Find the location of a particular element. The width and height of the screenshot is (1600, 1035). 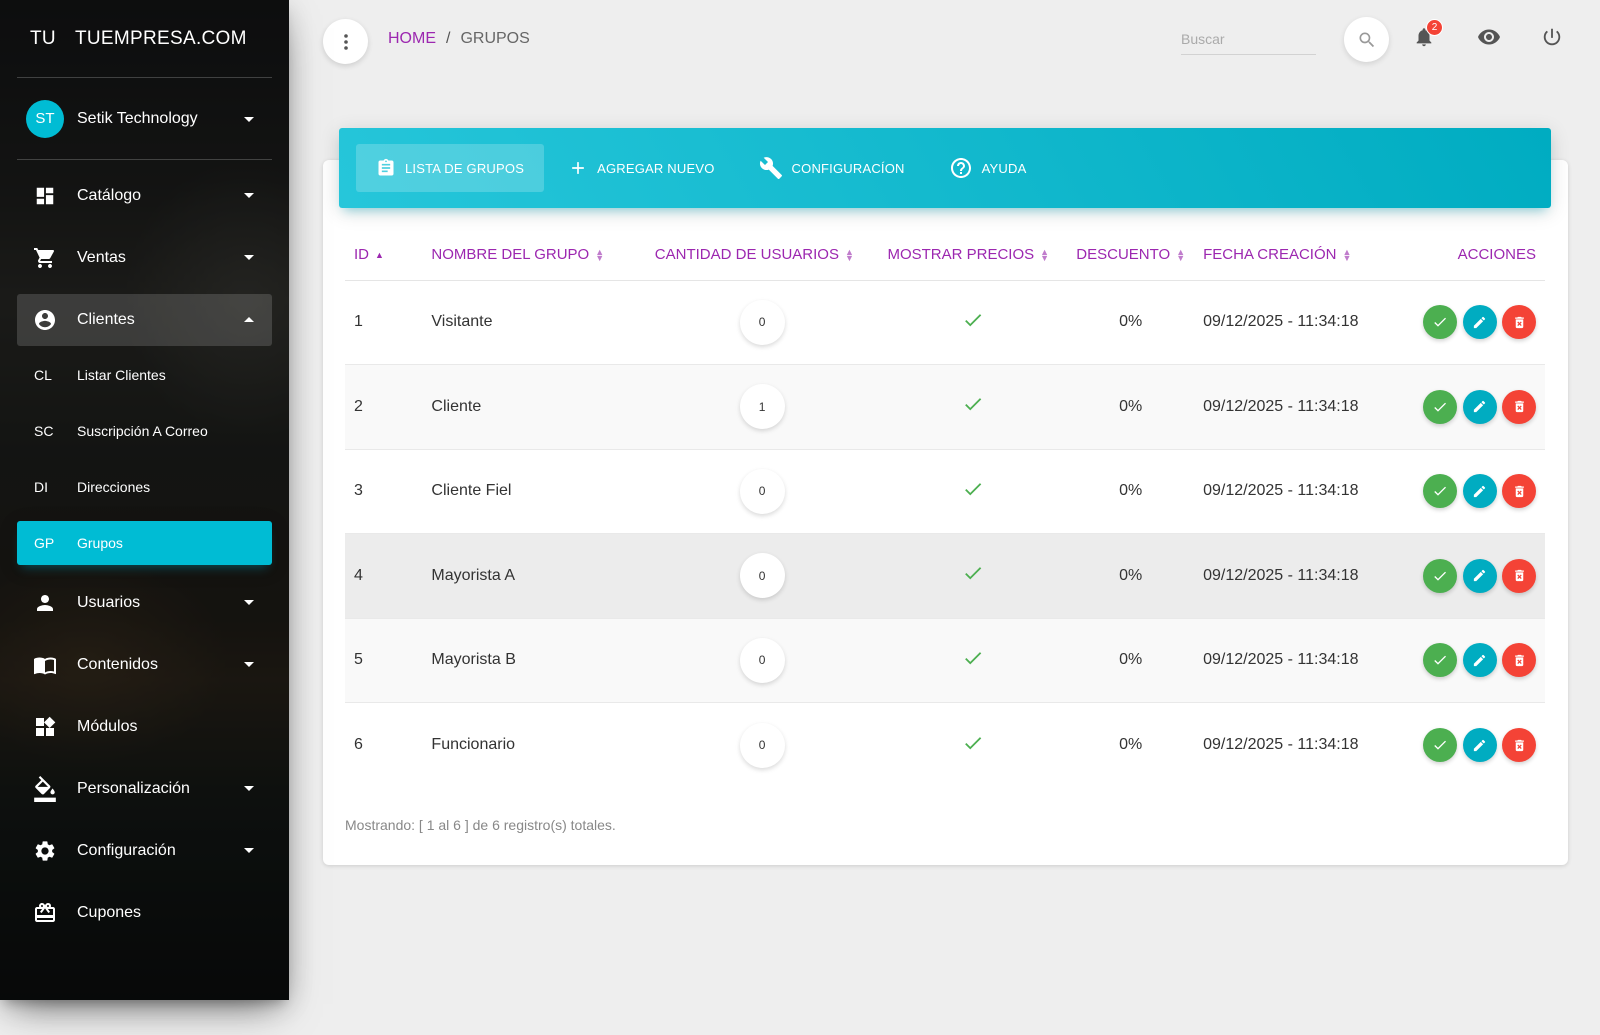

column-header-prices: MOSTRAR PRECIOS ▲ ▼ is located at coordinates (973, 255).